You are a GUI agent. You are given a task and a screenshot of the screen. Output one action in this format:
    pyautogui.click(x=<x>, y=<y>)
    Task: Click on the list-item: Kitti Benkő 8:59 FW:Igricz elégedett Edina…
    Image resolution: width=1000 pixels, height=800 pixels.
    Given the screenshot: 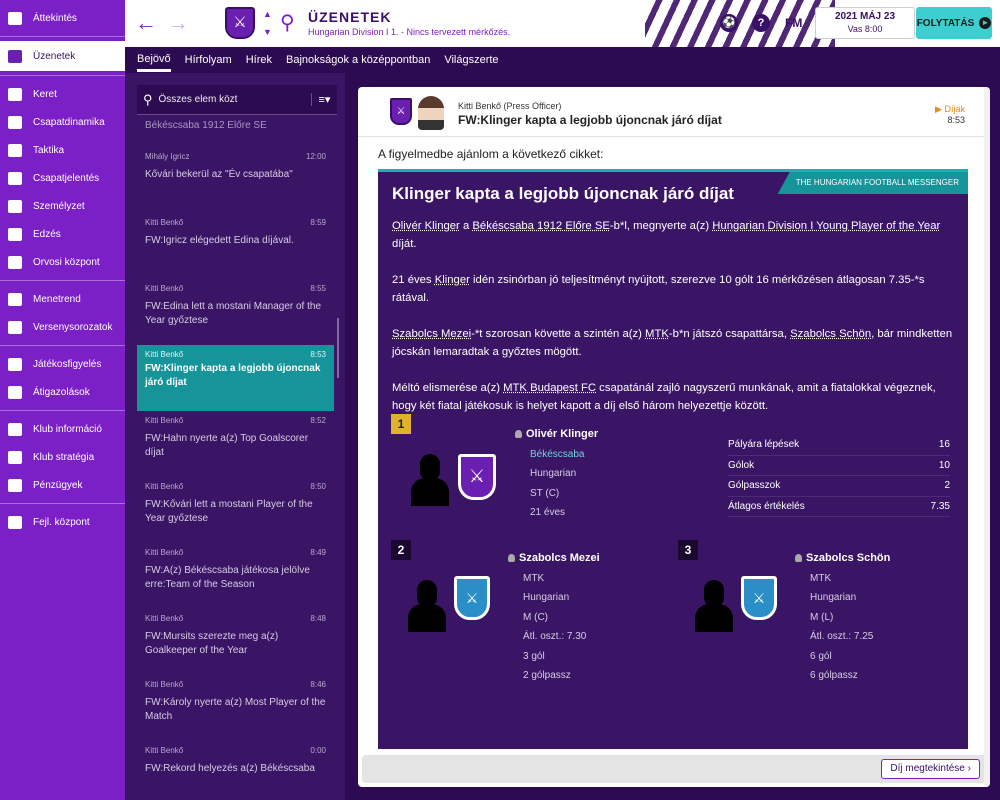 What is the action you would take?
    pyautogui.click(x=235, y=246)
    